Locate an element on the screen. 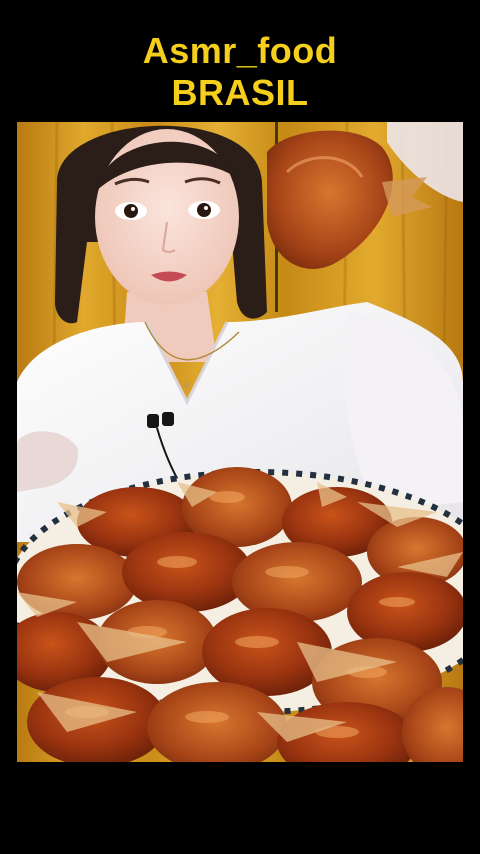 The width and height of the screenshot is (480, 854). title-line-2: BRASIL is located at coordinates (240, 92).